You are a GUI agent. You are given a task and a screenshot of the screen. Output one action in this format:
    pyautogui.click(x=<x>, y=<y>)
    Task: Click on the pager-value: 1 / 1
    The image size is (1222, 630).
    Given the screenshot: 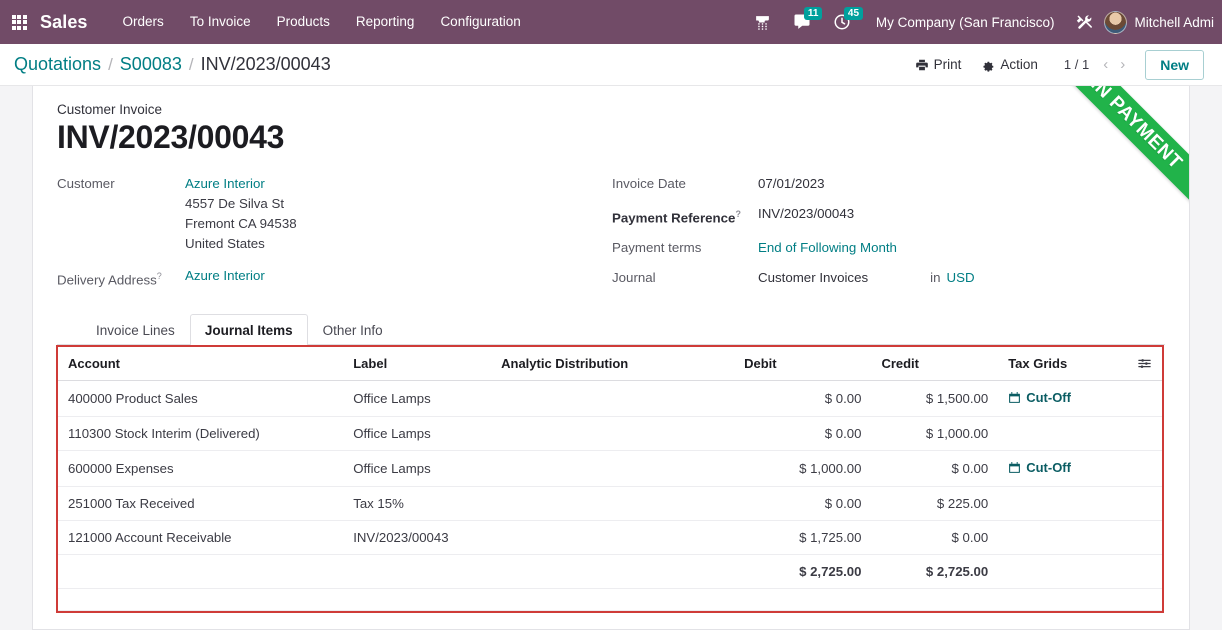 What is the action you would take?
    pyautogui.click(x=1072, y=64)
    